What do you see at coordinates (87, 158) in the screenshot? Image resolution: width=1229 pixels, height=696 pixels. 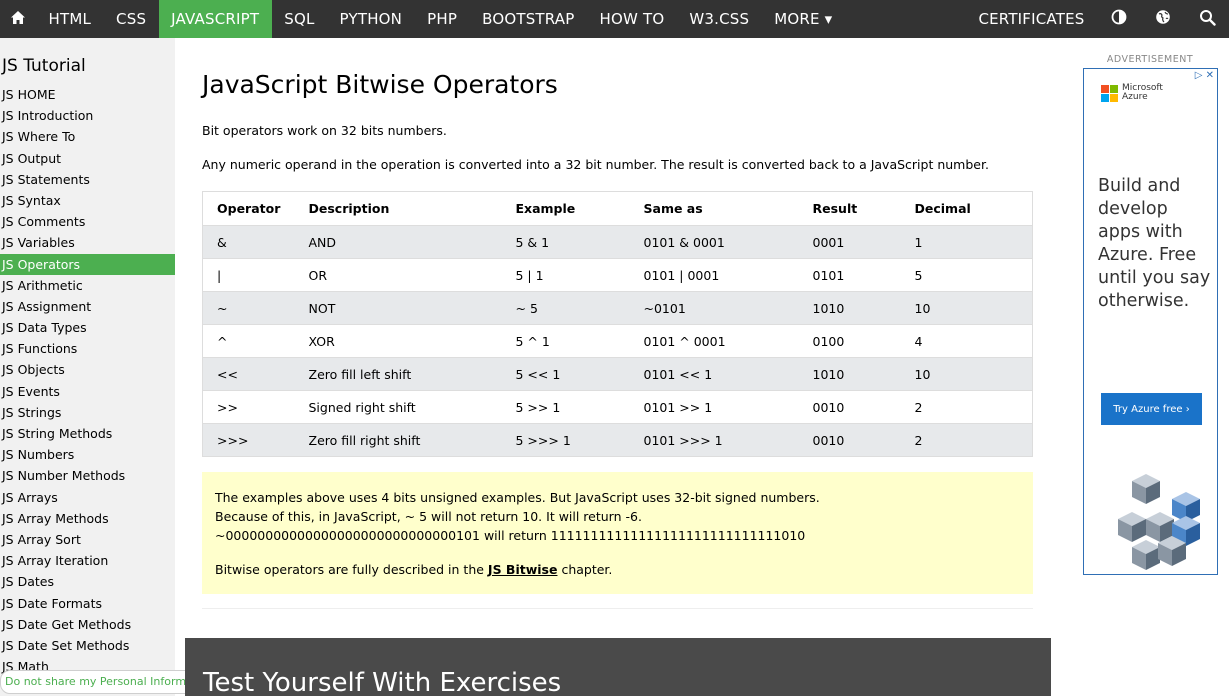 I see `sidebar-item-js-output: JS Output` at bounding box center [87, 158].